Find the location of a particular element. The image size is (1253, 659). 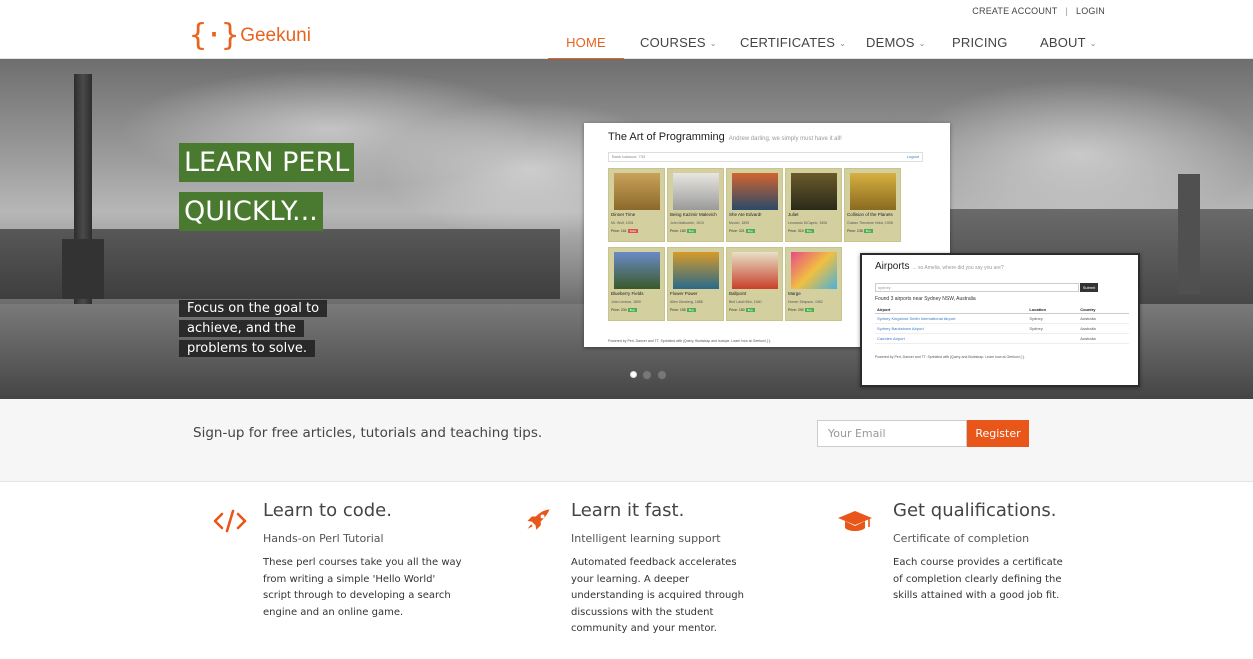

logo: {·} Geekuni is located at coordinates (250, 36).